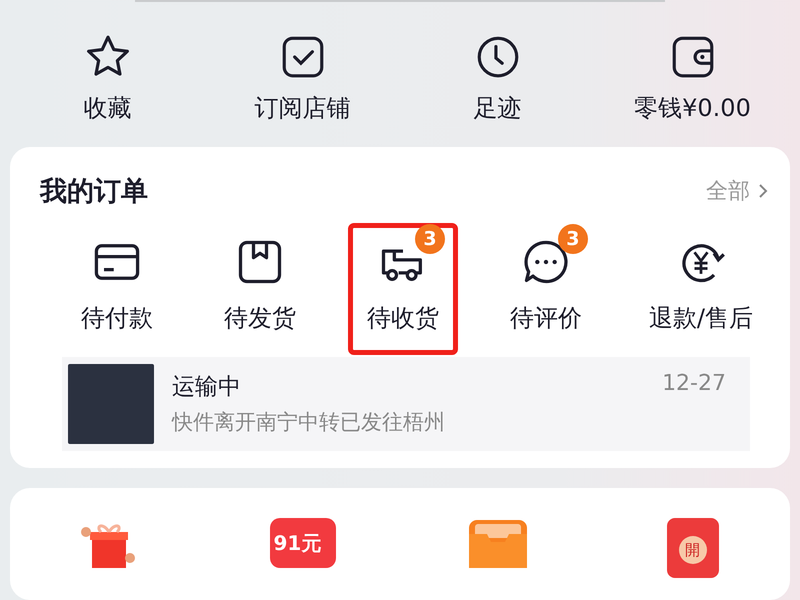 This screenshot has width=800, height=600. What do you see at coordinates (694, 384) in the screenshot?
I see `tracking-date: 12-27` at bounding box center [694, 384].